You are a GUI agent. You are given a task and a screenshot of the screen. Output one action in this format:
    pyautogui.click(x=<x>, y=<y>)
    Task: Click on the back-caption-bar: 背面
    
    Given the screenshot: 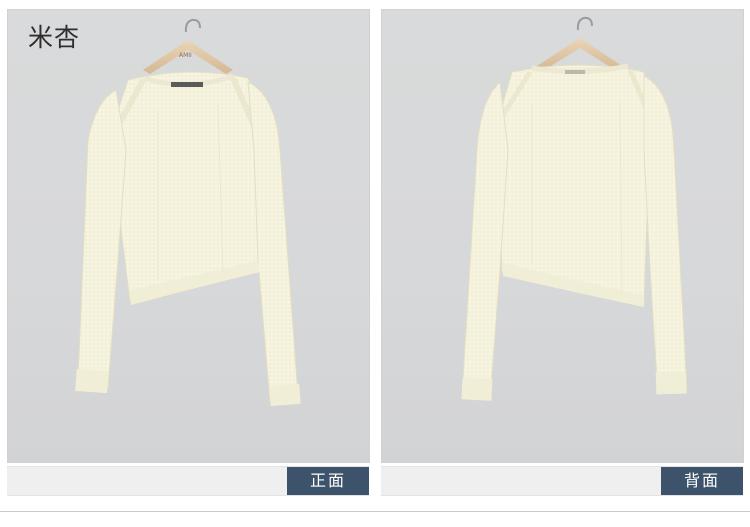 What is the action you would take?
    pyautogui.click(x=562, y=481)
    